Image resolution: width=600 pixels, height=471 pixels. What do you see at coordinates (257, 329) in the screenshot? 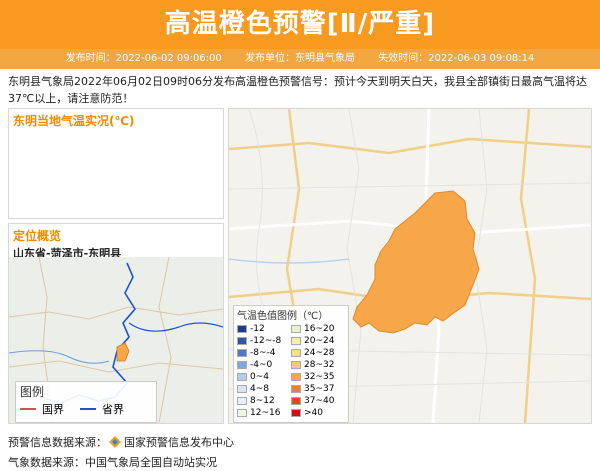
I see `temperature-legend-label: -12` at bounding box center [257, 329].